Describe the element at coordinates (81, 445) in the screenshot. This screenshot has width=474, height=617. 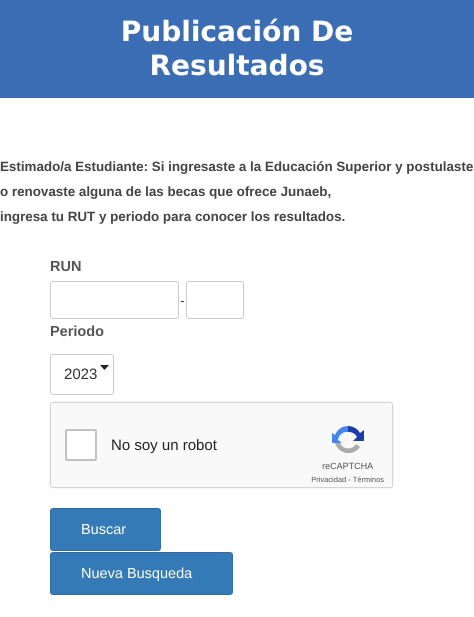
I see `captcha-checkbox` at that location.